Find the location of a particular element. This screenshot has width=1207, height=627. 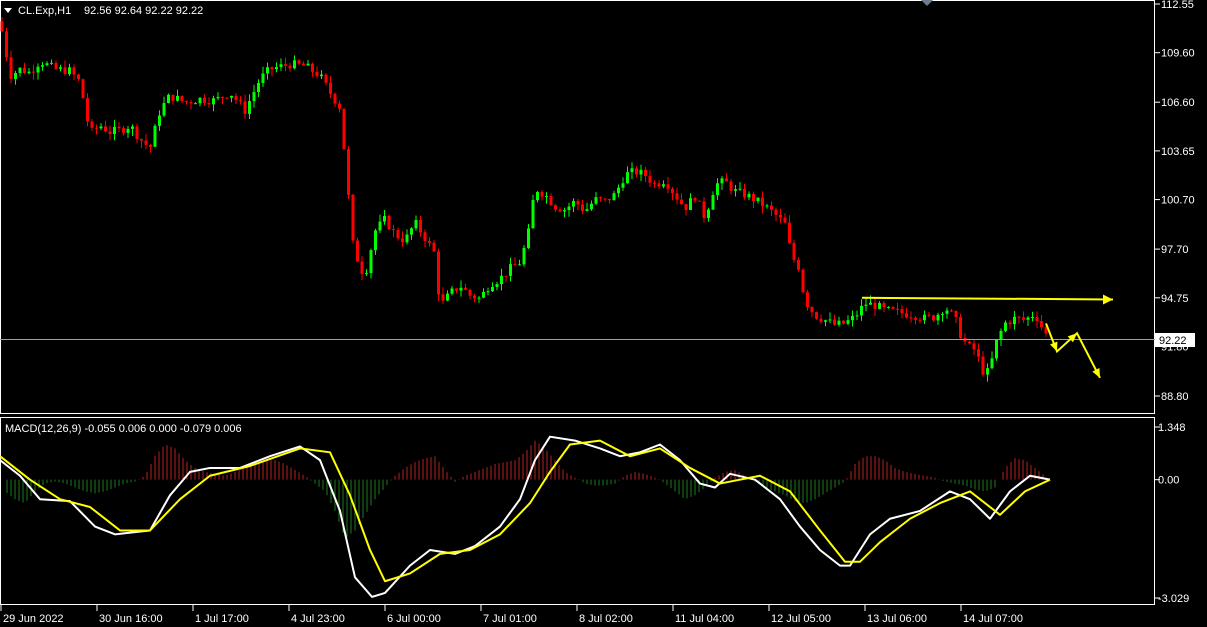

time-tick-label: 1 Jul 17:00 is located at coordinates (222, 619).